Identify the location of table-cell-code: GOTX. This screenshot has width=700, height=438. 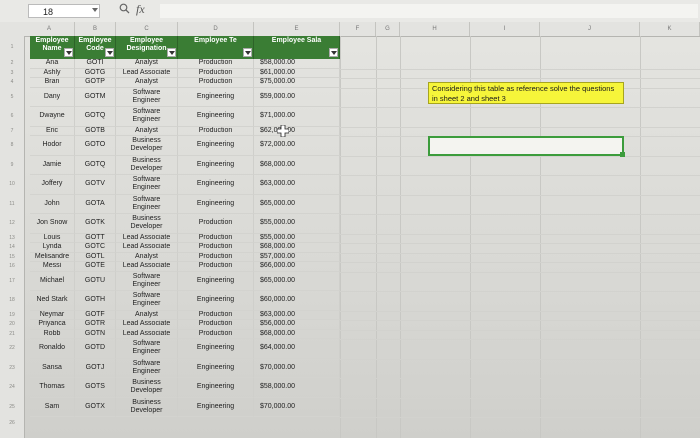
(95, 407).